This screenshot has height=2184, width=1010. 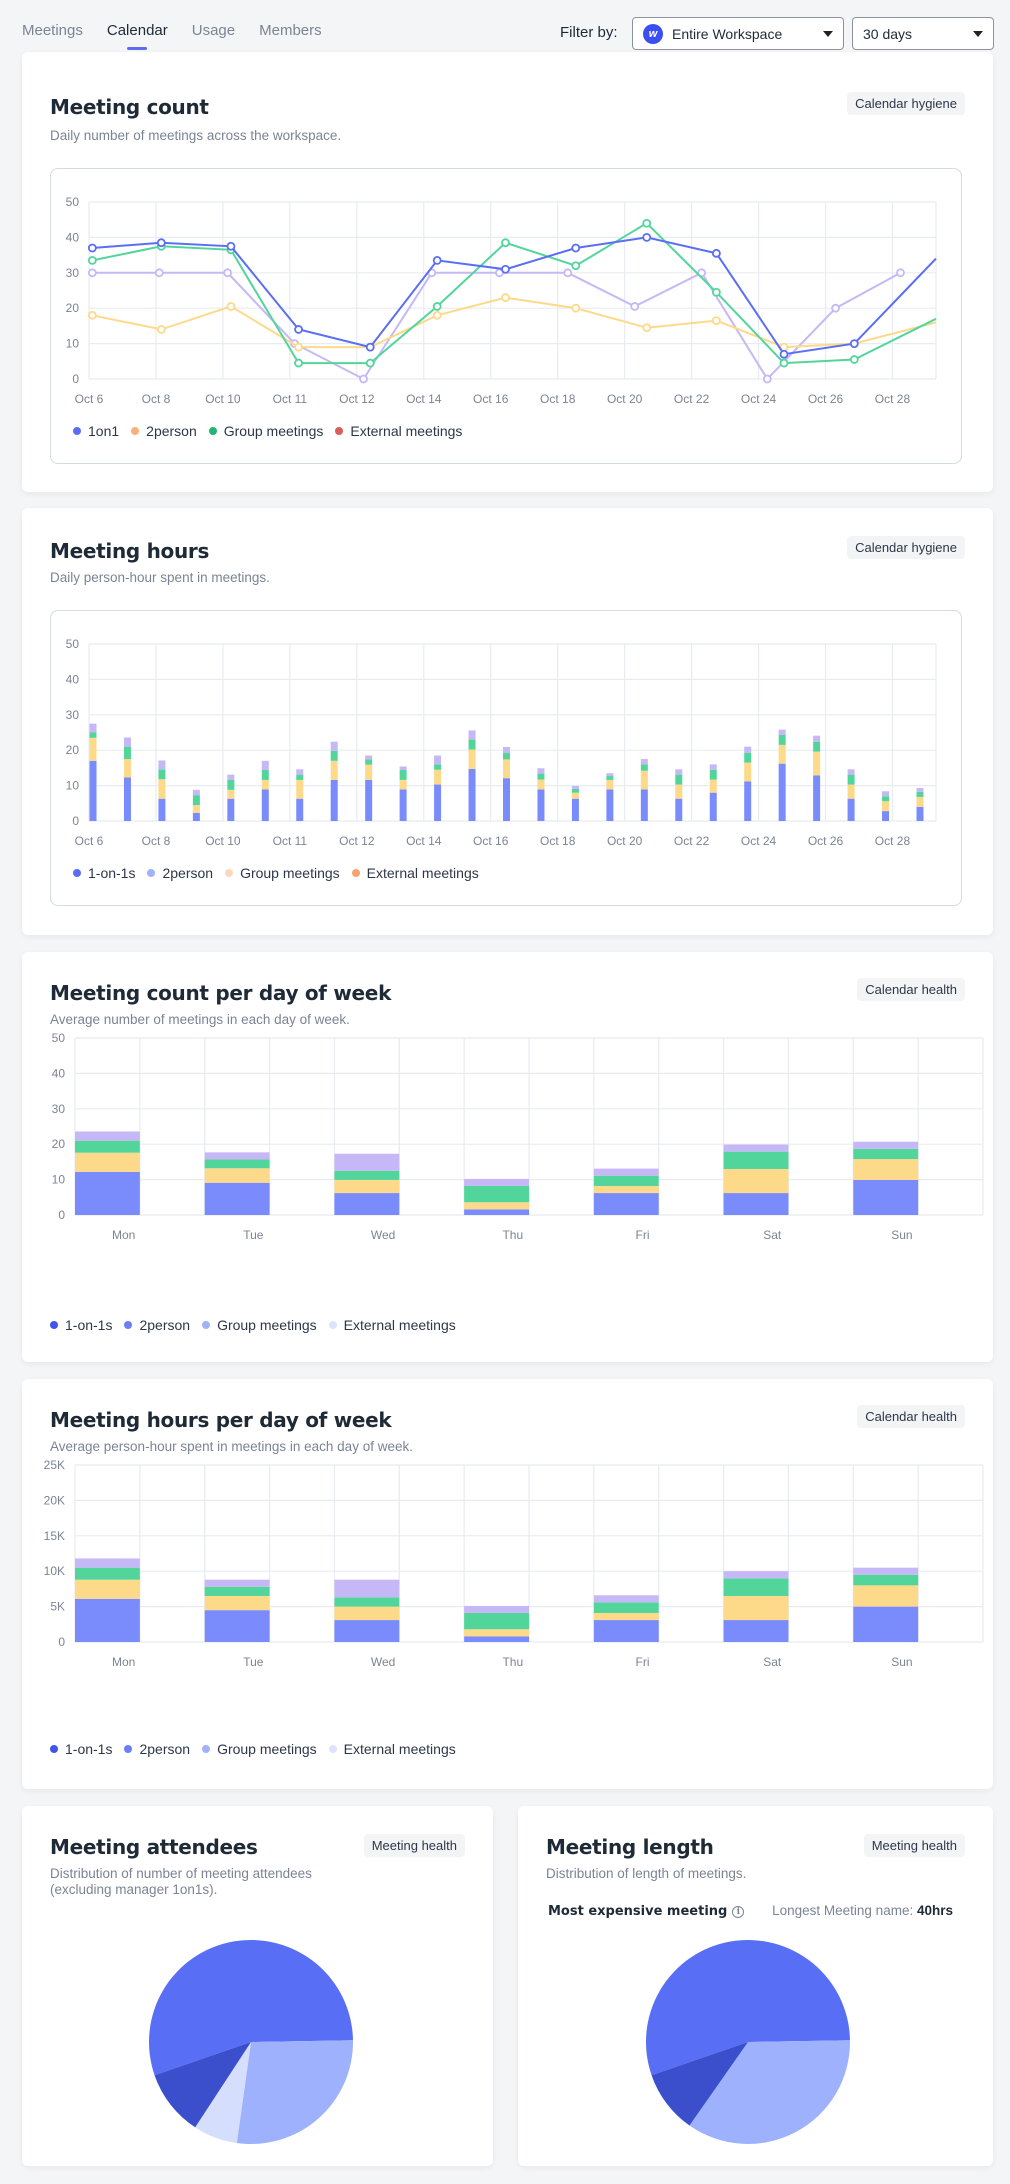 I want to click on y-tick-label: 30, so click(x=73, y=273).